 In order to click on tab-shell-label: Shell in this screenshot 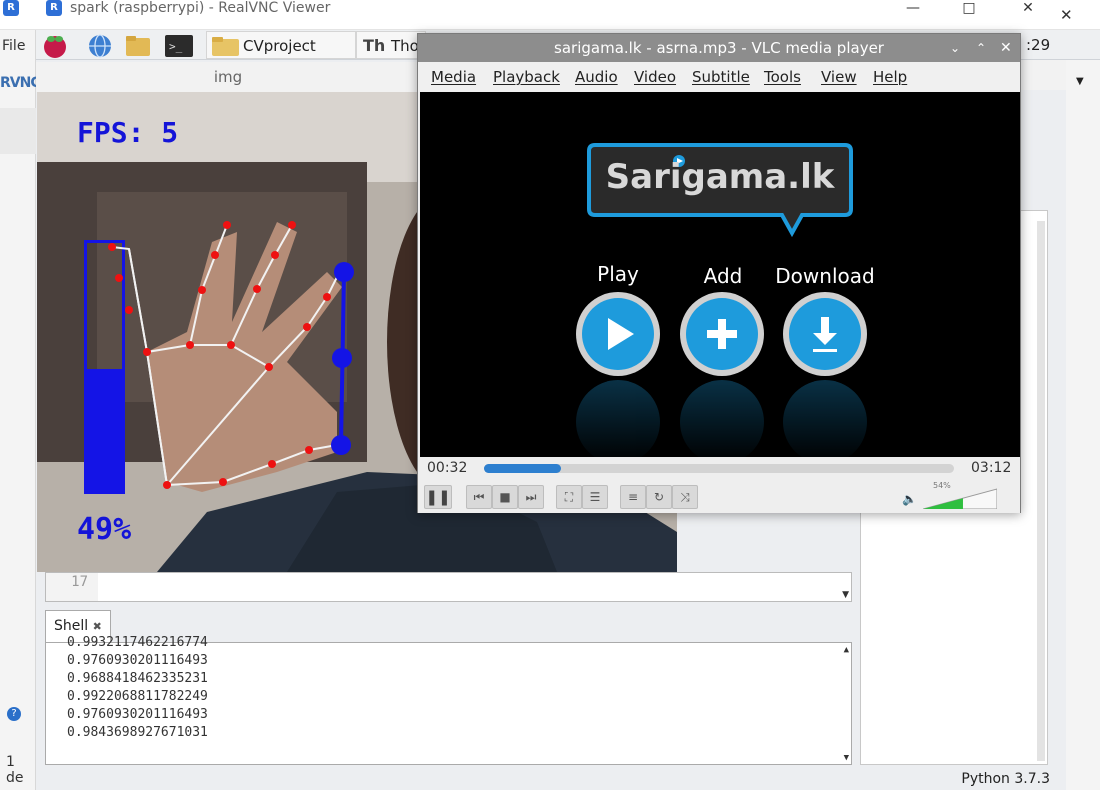, I will do `click(71, 626)`.